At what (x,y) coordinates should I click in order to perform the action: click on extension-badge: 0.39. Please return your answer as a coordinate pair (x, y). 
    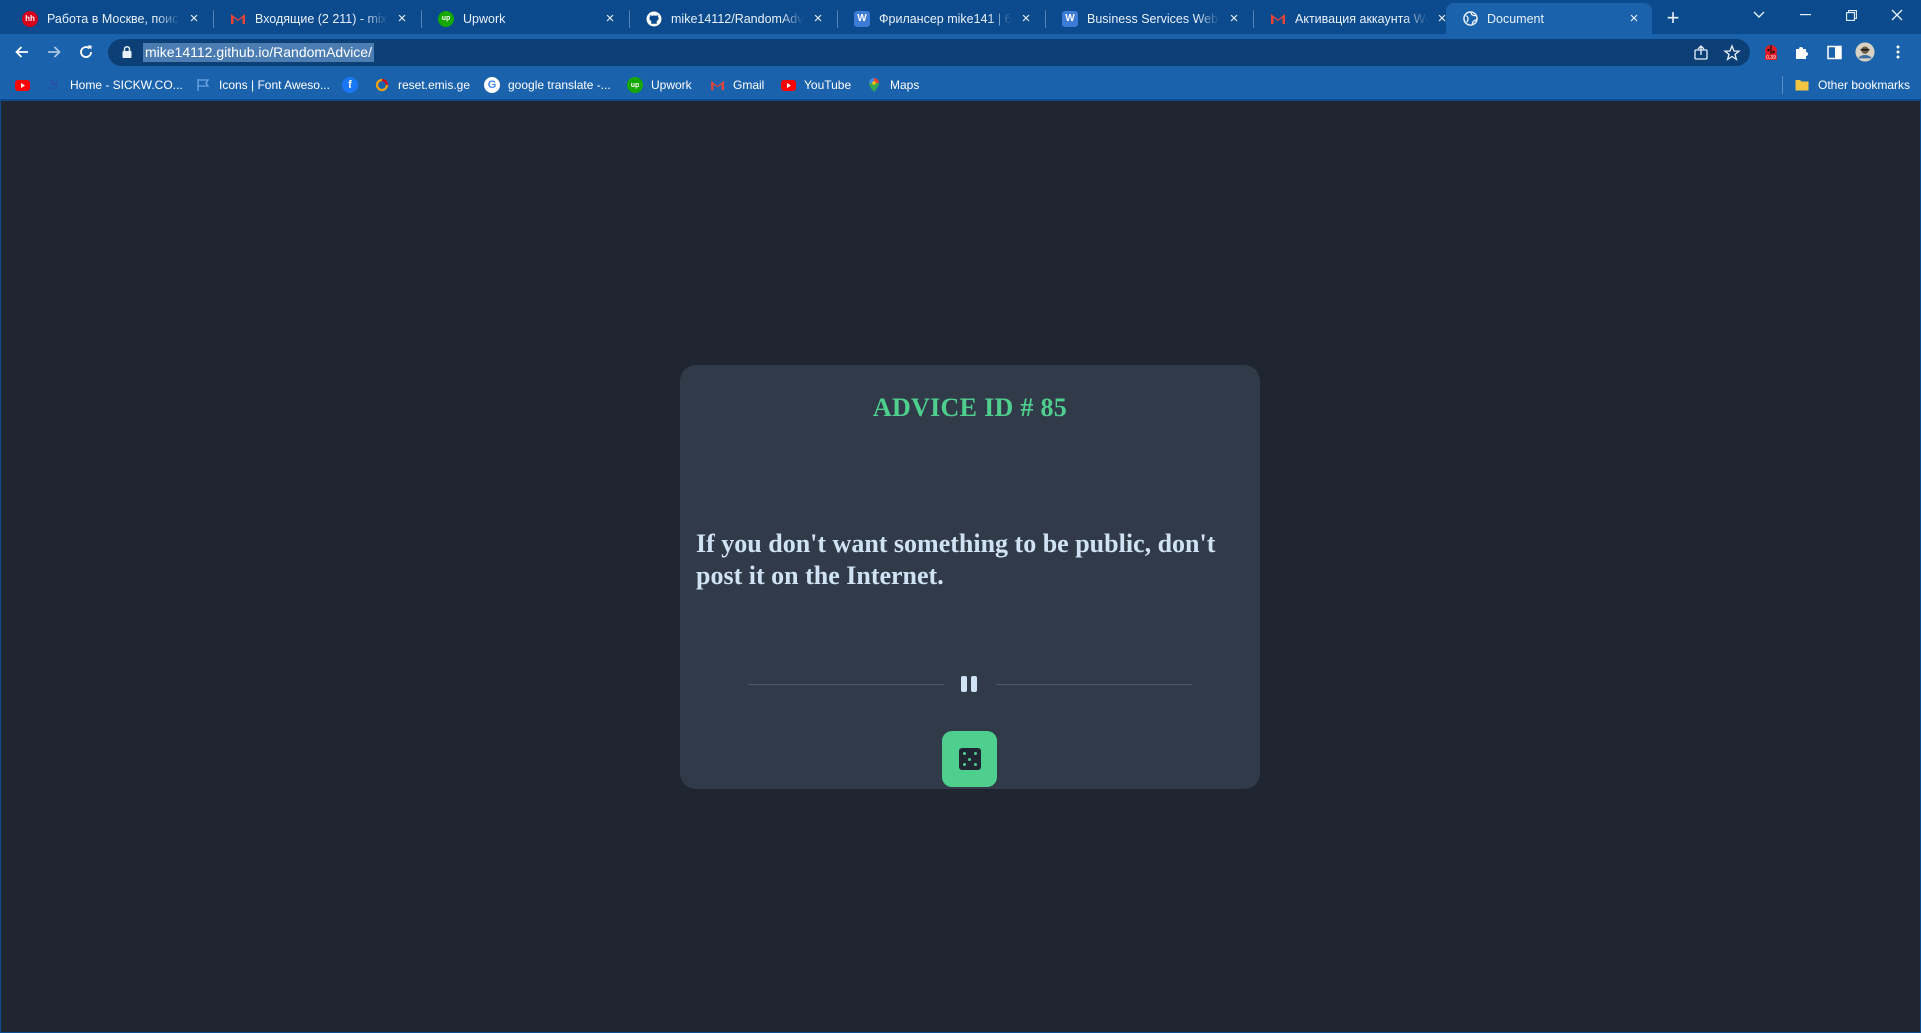
    Looking at the image, I should click on (1771, 58).